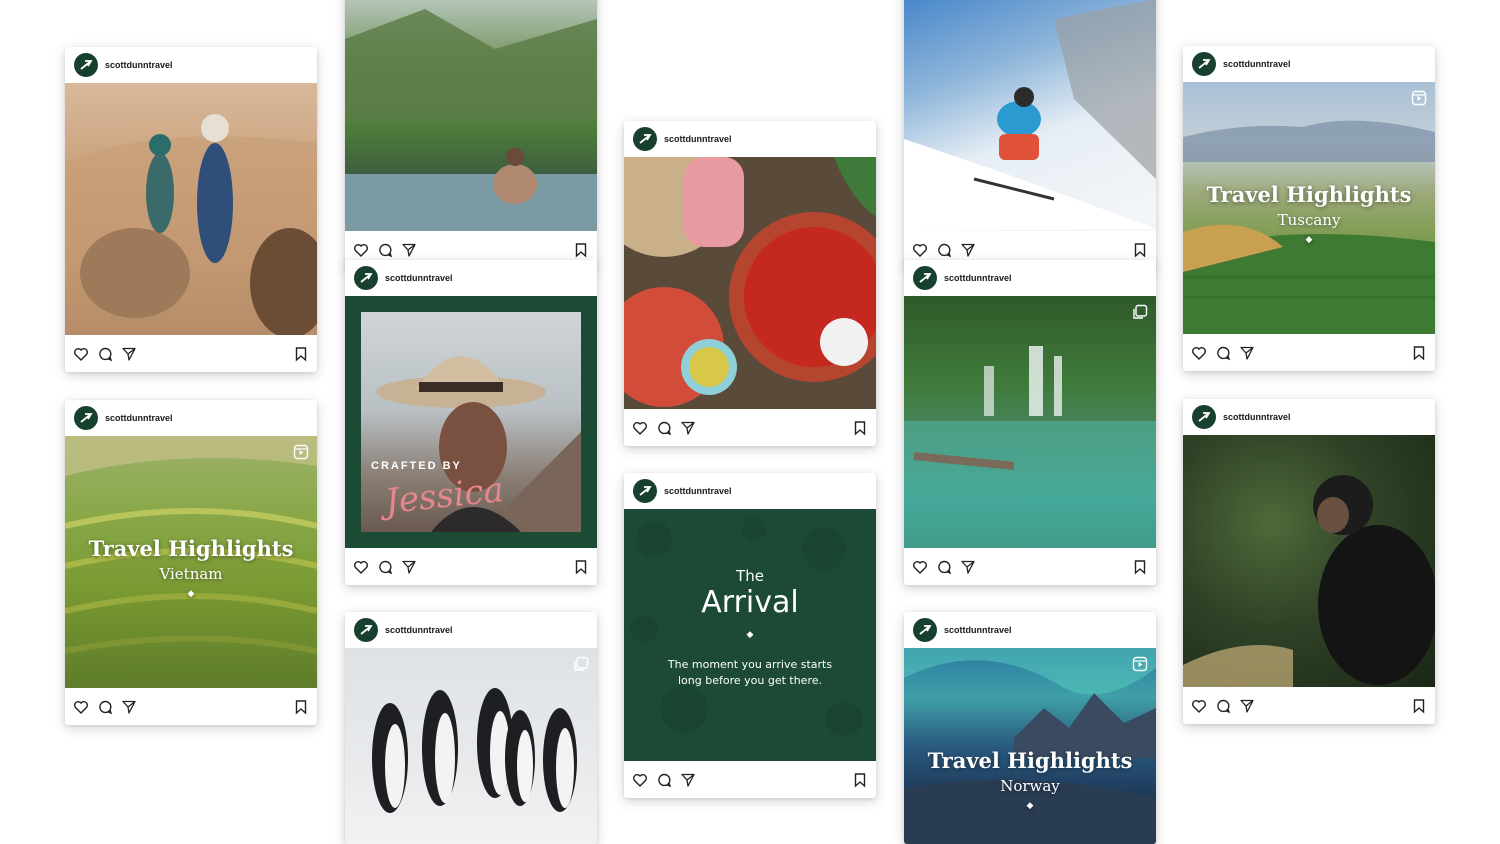 Image resolution: width=1500 pixels, height=844 pixels. I want to click on post-card-pool: scottdunntravel, so click(471, 134).